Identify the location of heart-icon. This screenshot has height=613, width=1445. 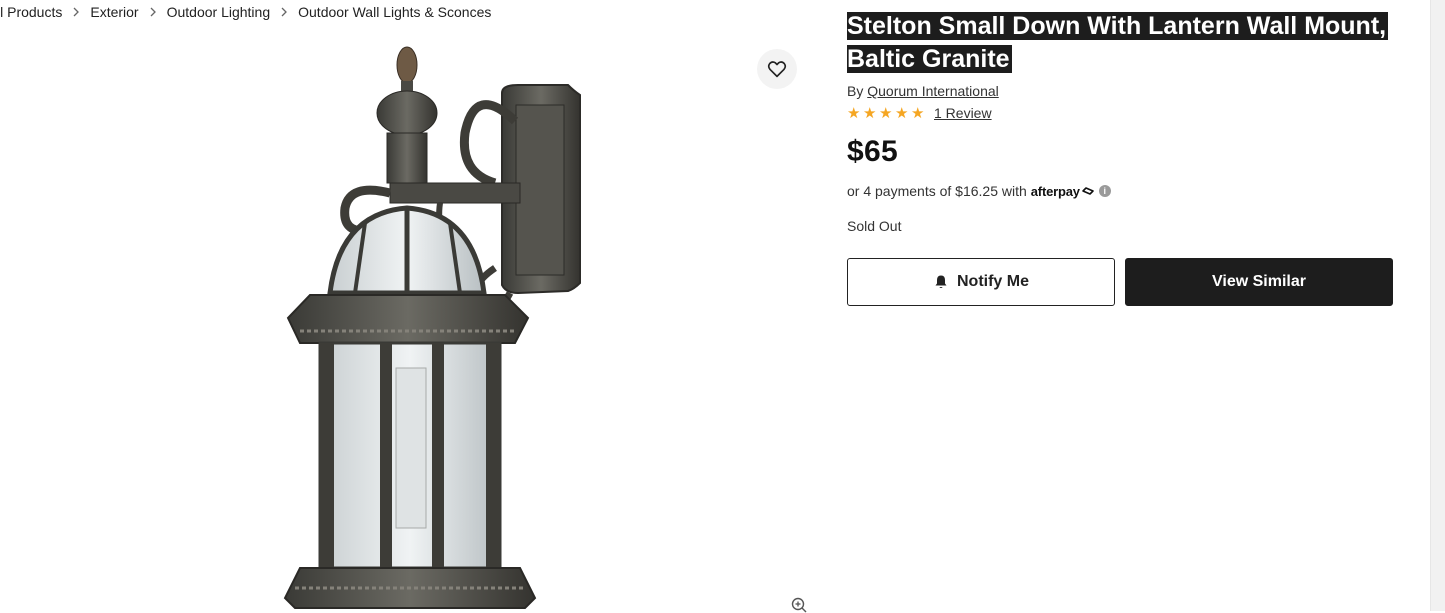
(777, 69).